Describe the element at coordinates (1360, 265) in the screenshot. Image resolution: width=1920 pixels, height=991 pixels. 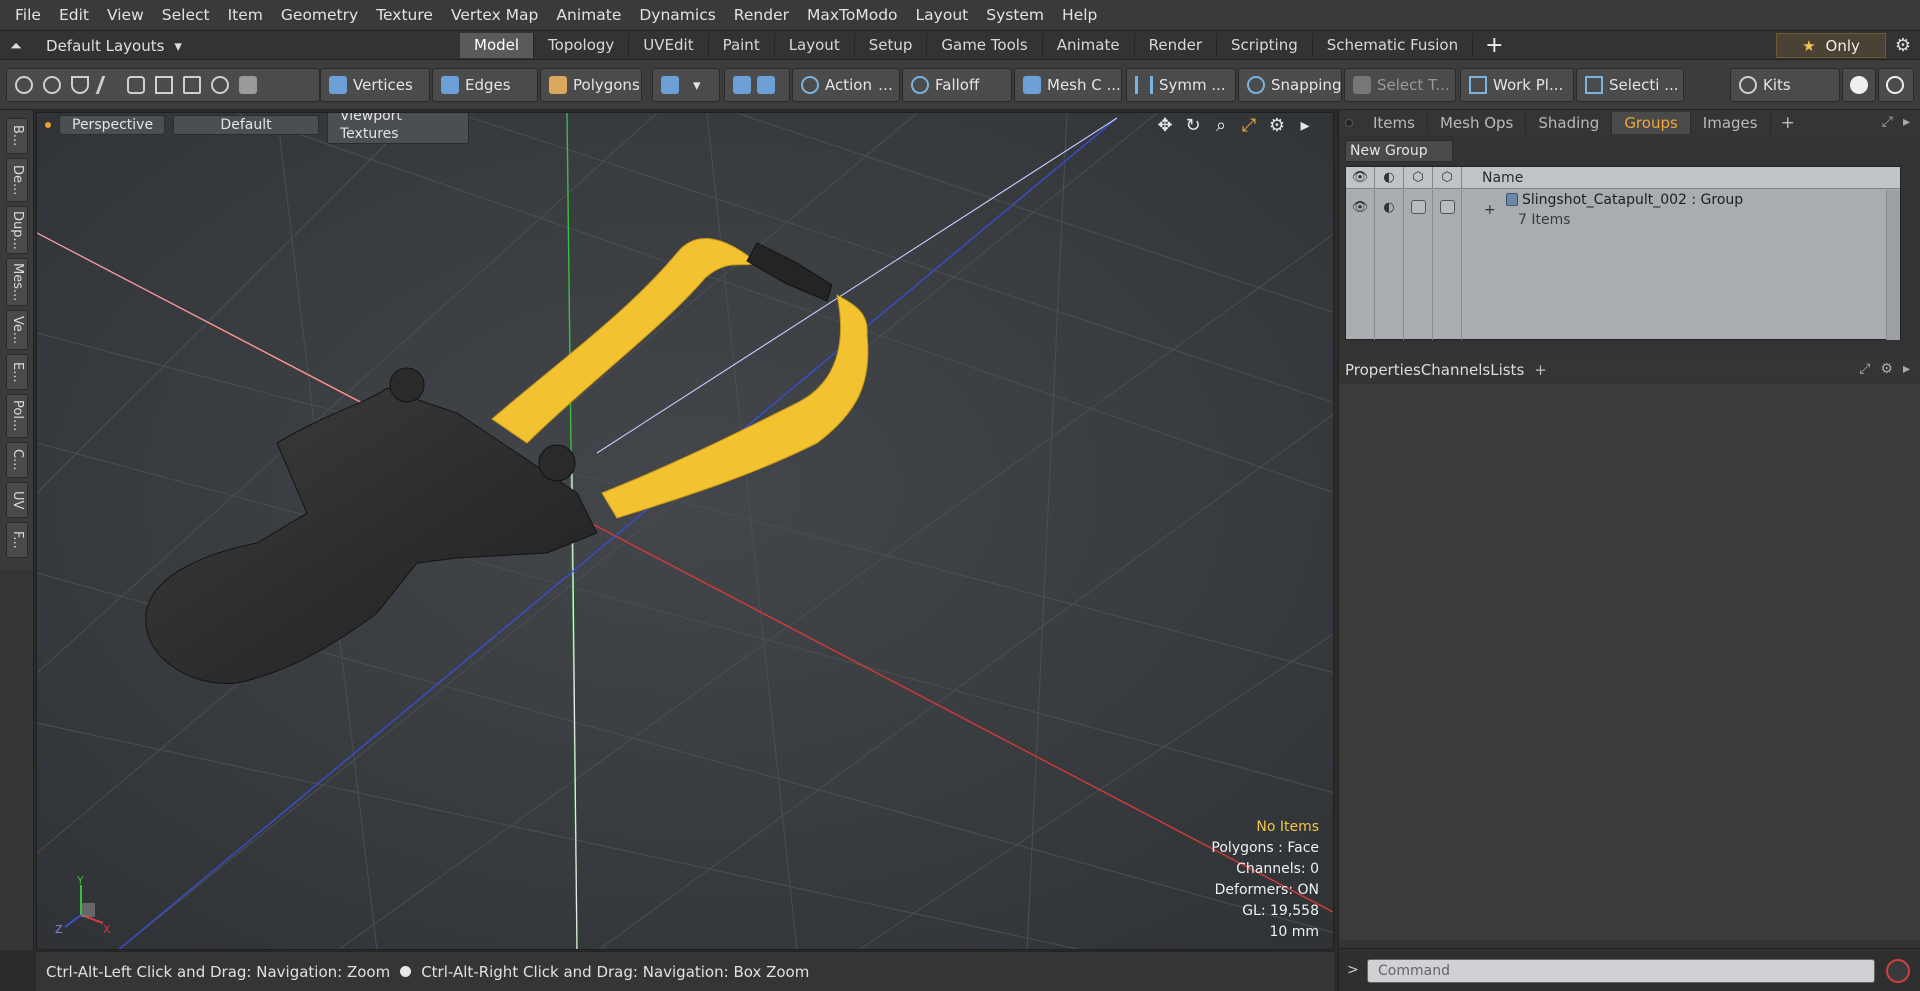
I see `row-visibility-icon: 👁` at that location.